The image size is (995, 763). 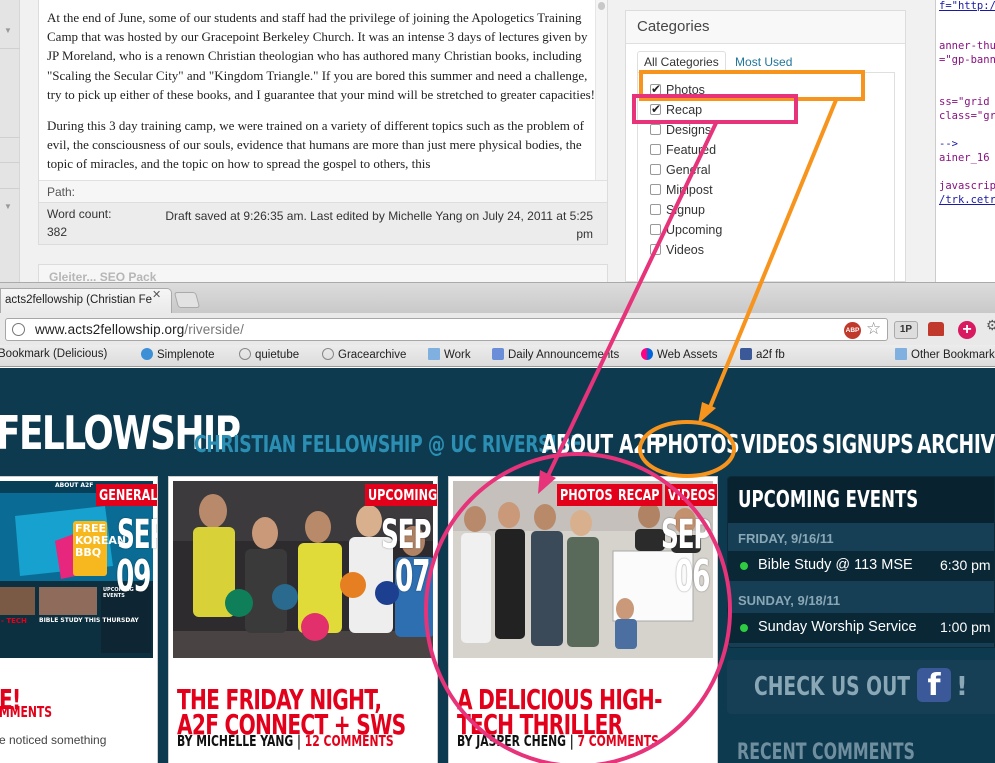 What do you see at coordinates (53, 354) in the screenshot?
I see `bookmark-delicious: Bookmark (Delicious)` at bounding box center [53, 354].